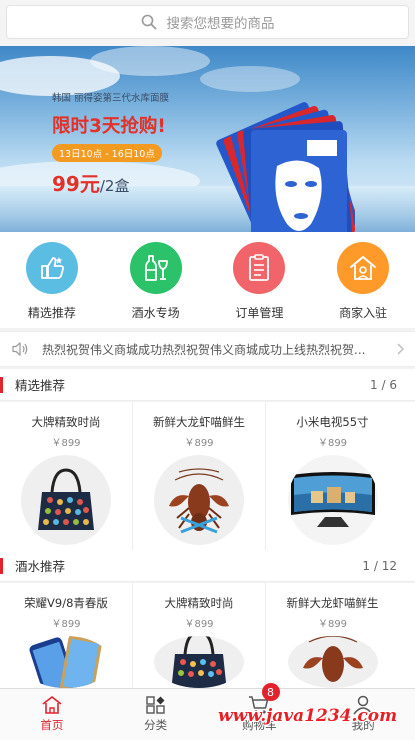 The height and width of the screenshot is (740, 415). Describe the element at coordinates (20, 349) in the screenshot. I see `speaker-icon` at that location.